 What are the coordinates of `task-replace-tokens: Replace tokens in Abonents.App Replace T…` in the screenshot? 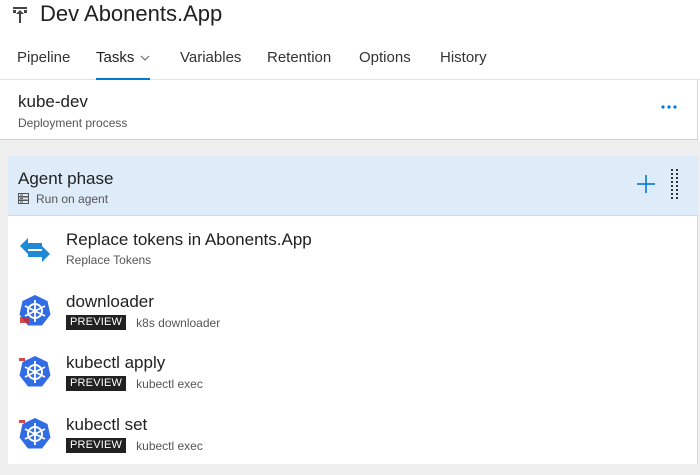 It's located at (353, 260).